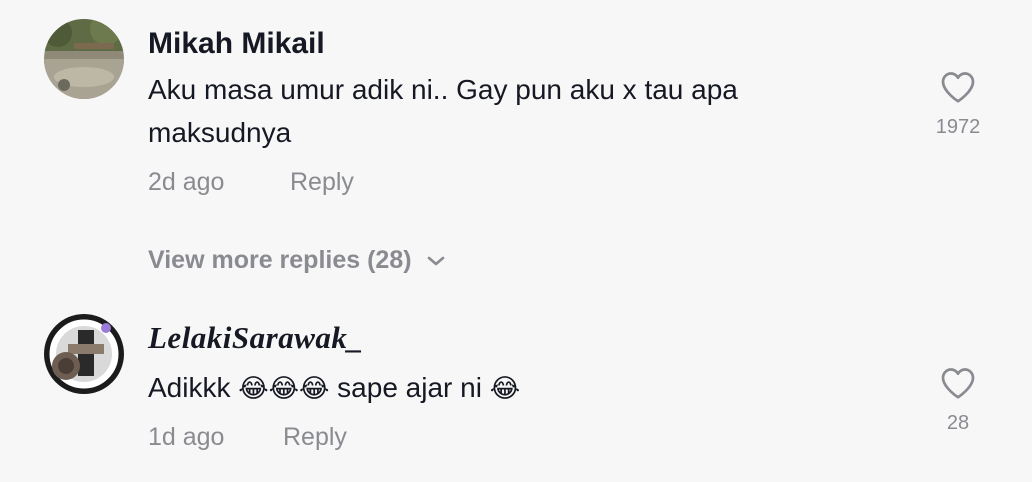 This screenshot has width=1032, height=482. What do you see at coordinates (508, 437) in the screenshot?
I see `comment-meta: 1d ago Reply` at bounding box center [508, 437].